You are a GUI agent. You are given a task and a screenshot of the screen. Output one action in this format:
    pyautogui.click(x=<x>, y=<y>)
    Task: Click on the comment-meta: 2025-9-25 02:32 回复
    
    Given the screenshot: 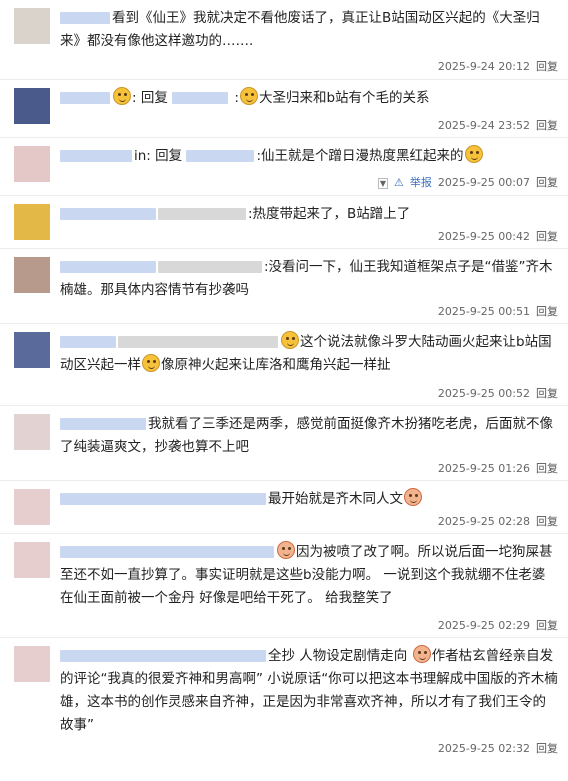 What is the action you would take?
    pyautogui.click(x=495, y=748)
    